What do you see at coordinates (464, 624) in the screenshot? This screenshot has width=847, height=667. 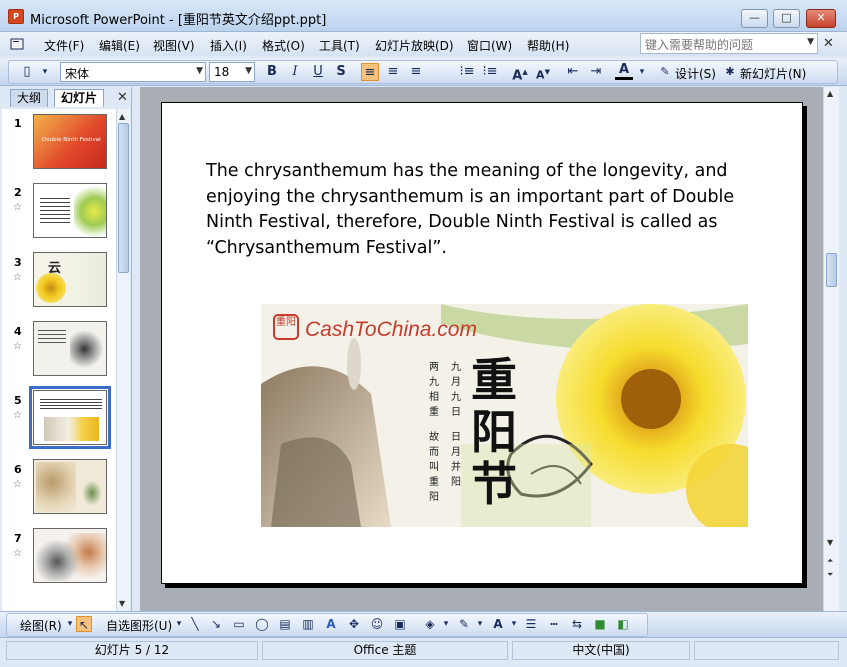 I see `line-color-icon: ✎` at bounding box center [464, 624].